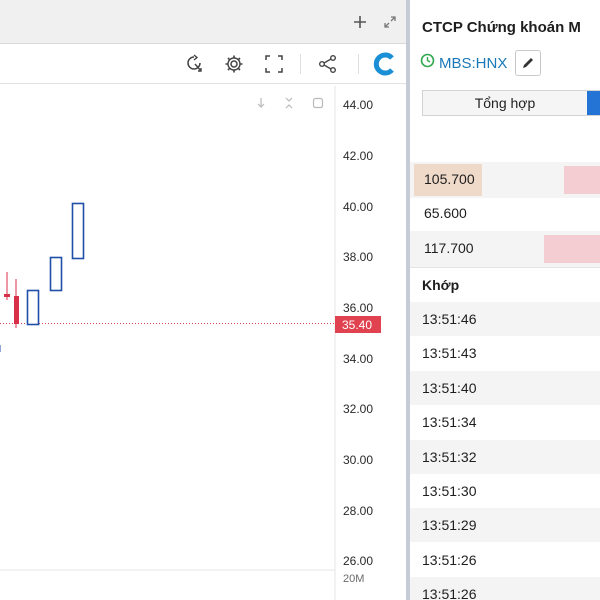  Describe the element at coordinates (505, 214) in the screenshot. I see `price-row: 65.600` at that location.